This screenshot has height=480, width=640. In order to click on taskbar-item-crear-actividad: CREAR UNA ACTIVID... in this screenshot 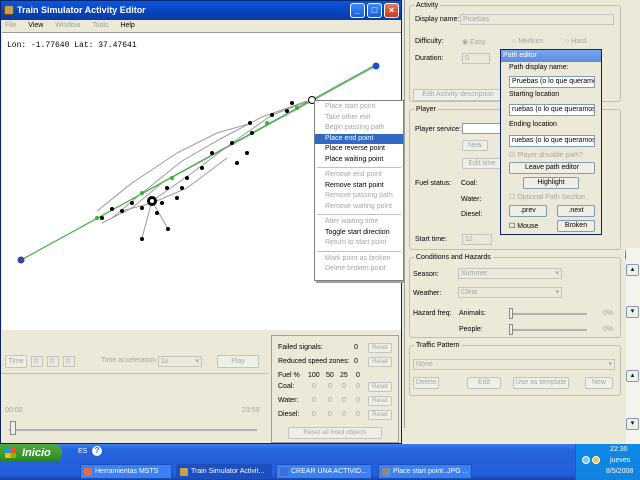, I will do `click(324, 471)`.